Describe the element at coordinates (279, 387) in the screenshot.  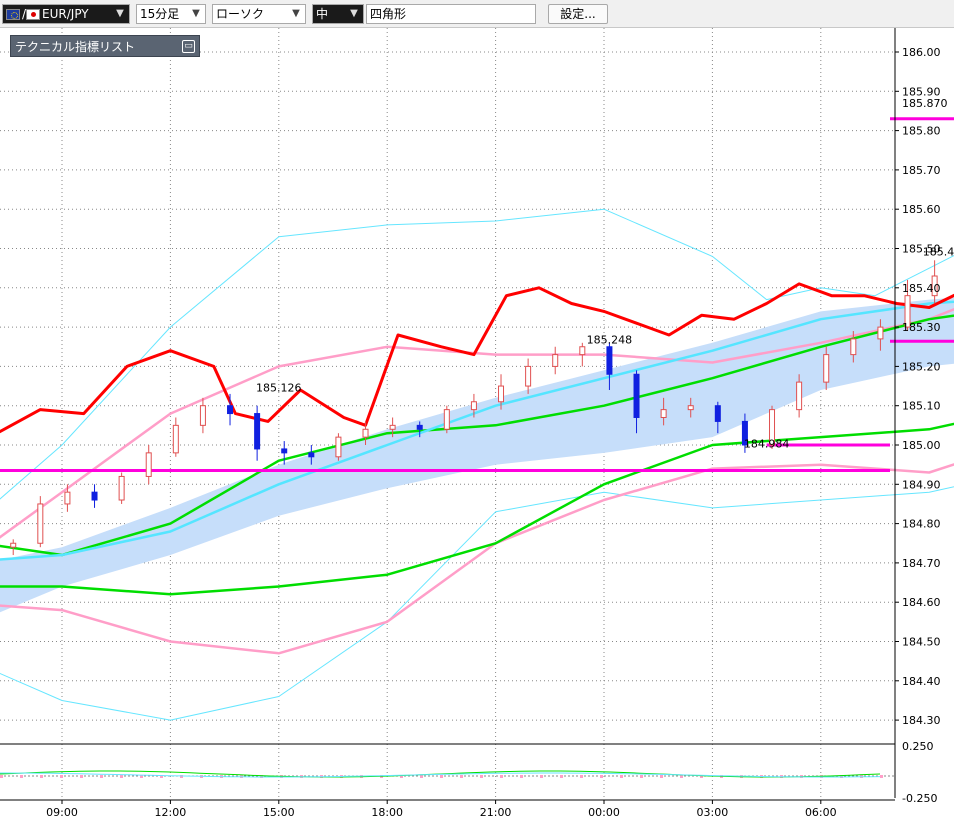
I see `price-annotation: 185.126` at that location.